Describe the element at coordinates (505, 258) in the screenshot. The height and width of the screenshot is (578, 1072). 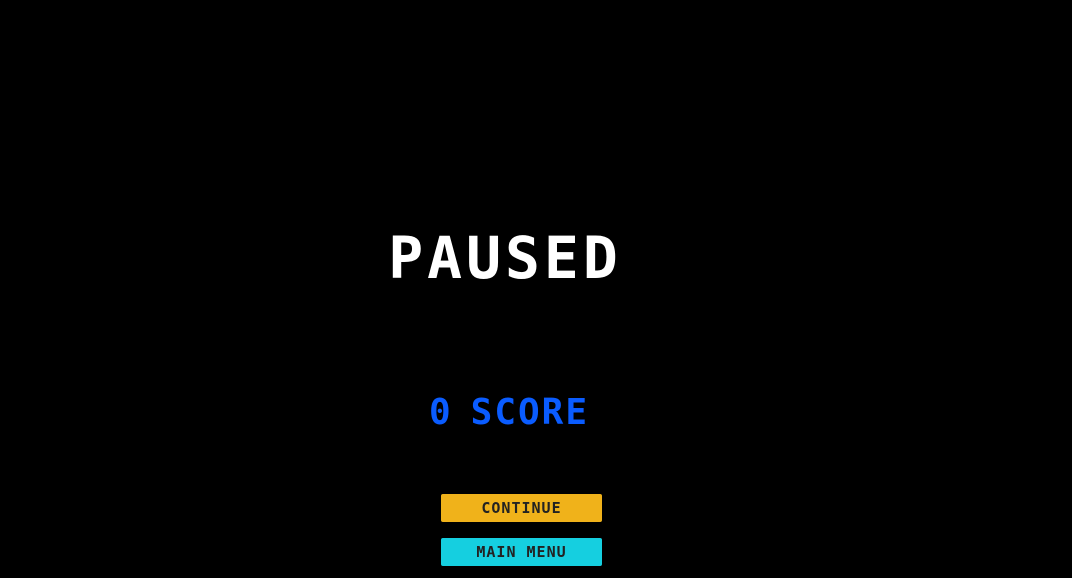
I see `paused-title: PAUSED` at that location.